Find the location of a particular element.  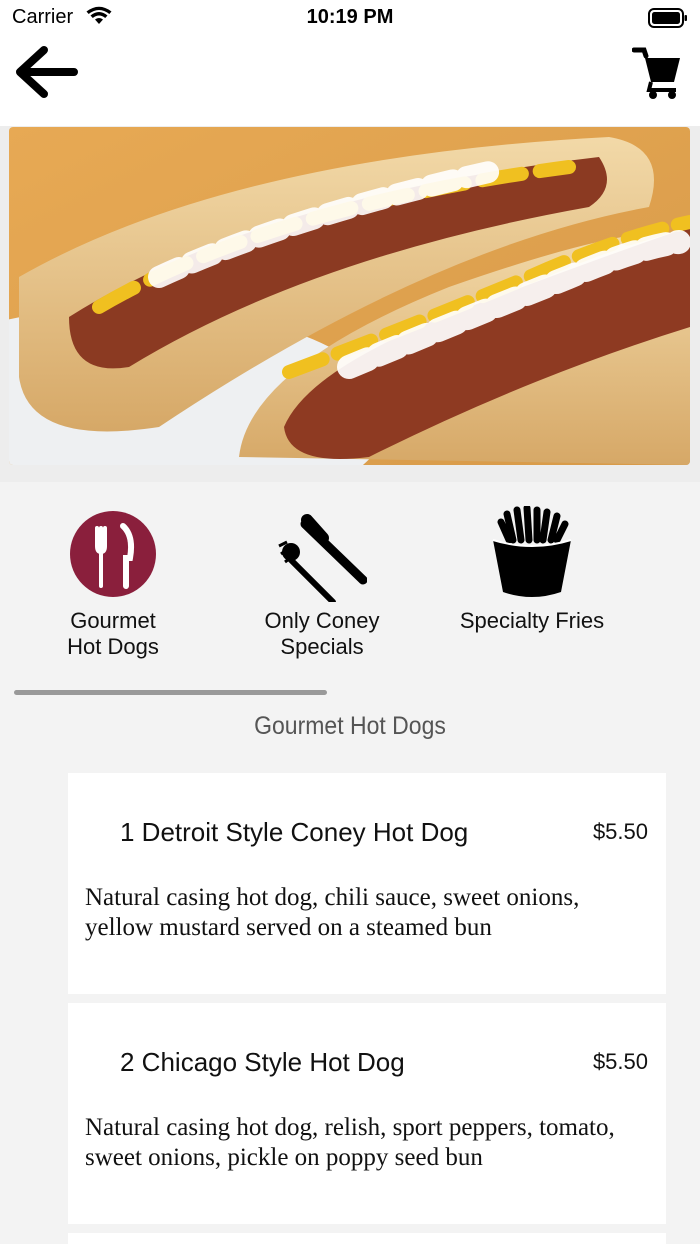

category-only-coney-specials: Only Coney Specials is located at coordinates (322, 583).